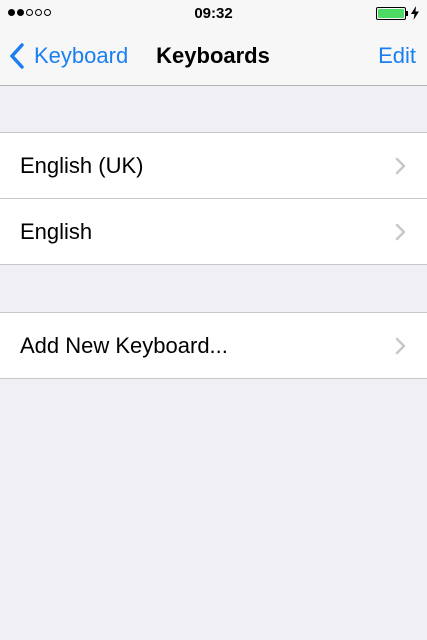  What do you see at coordinates (407, 13) in the screenshot?
I see `battery-tip` at bounding box center [407, 13].